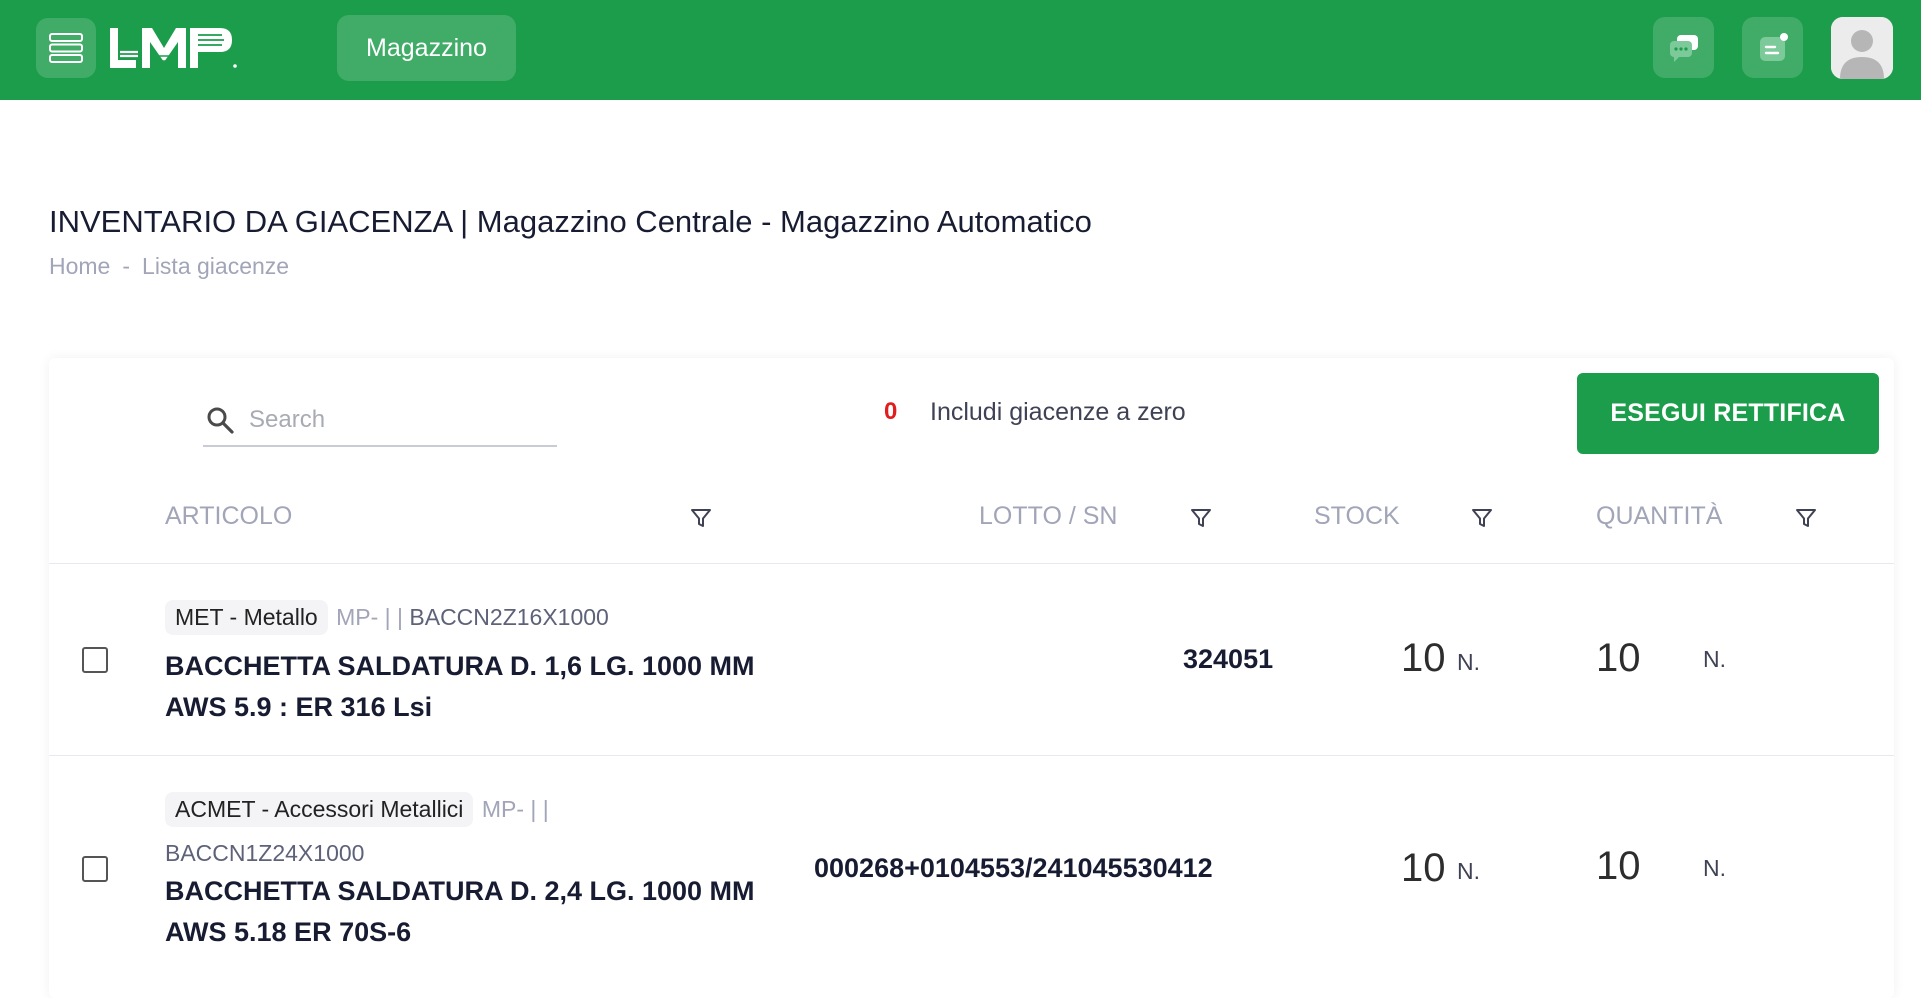 The height and width of the screenshot is (998, 1921). What do you see at coordinates (220, 420) in the screenshot?
I see `search-icon` at bounding box center [220, 420].